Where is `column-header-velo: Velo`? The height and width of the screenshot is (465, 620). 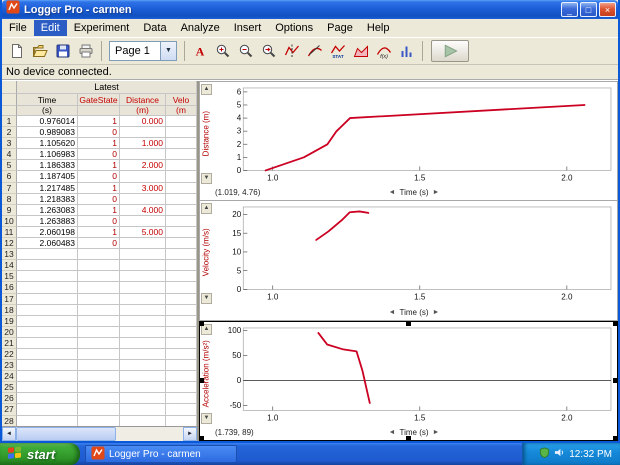
column-header-velo: Velo is located at coordinates (181, 100).